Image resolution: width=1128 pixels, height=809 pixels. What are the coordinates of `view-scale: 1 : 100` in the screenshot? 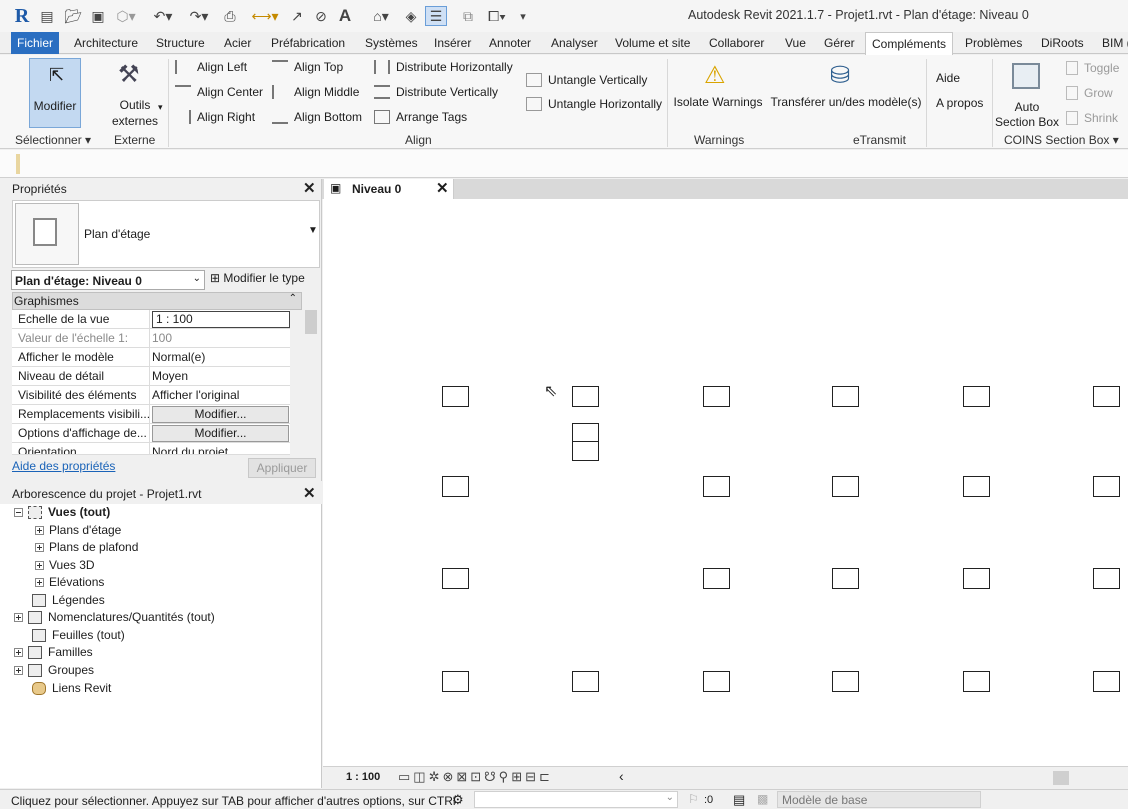 It's located at (363, 777).